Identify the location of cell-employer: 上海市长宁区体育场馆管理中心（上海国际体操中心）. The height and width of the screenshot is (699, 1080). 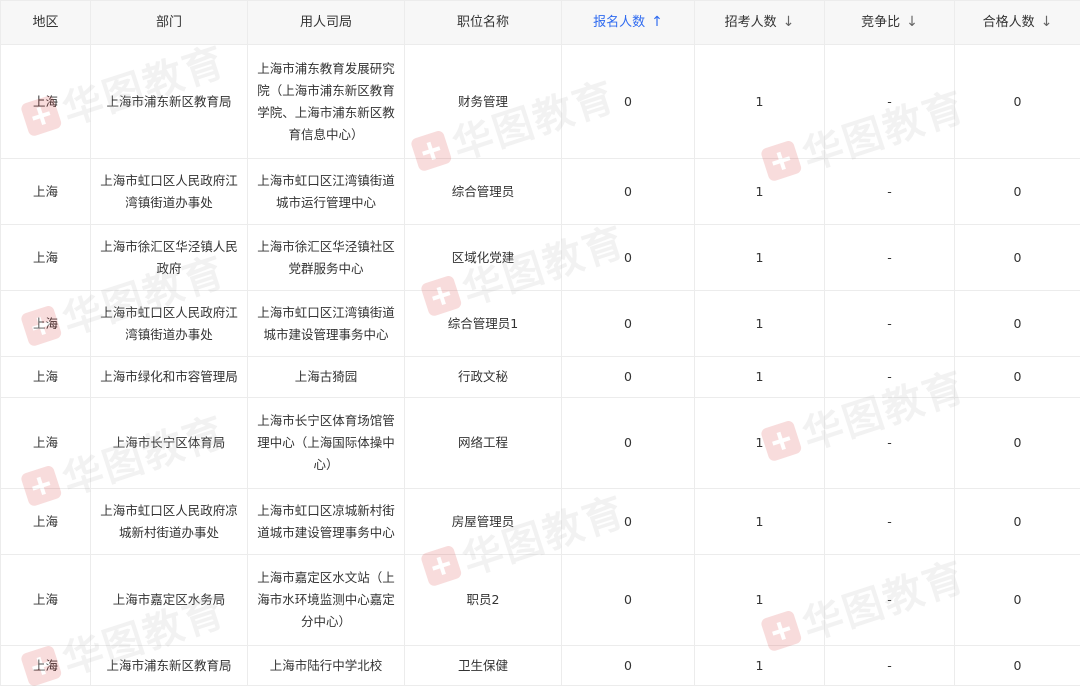
(326, 443).